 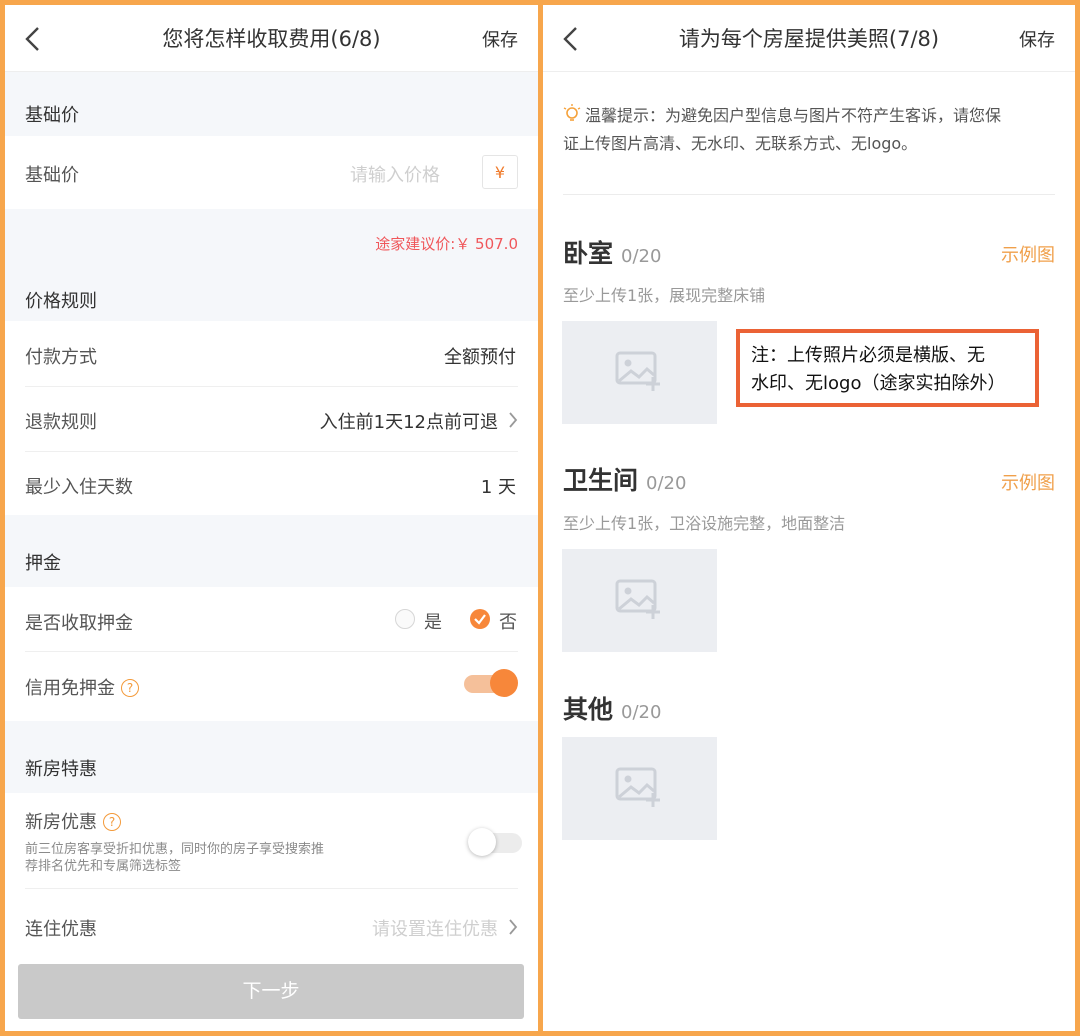 What do you see at coordinates (508, 622) in the screenshot?
I see `deposit-no-label: 否` at bounding box center [508, 622].